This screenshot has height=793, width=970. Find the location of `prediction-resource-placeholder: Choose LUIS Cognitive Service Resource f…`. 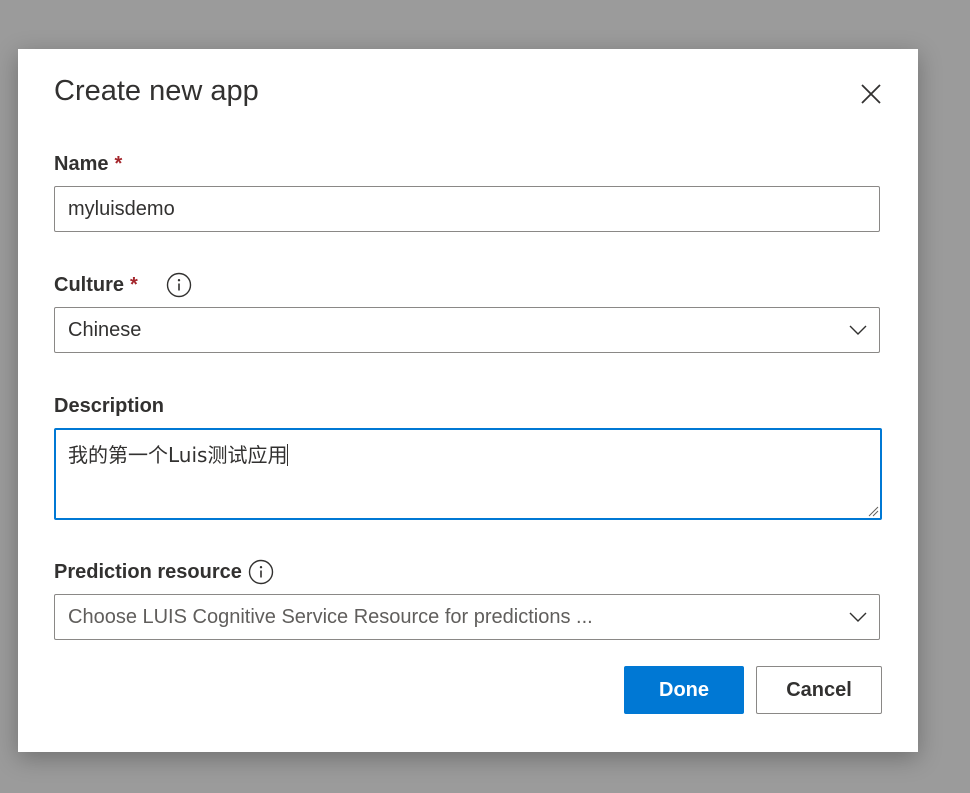

prediction-resource-placeholder: Choose LUIS Cognitive Service Resource f… is located at coordinates (330, 616).